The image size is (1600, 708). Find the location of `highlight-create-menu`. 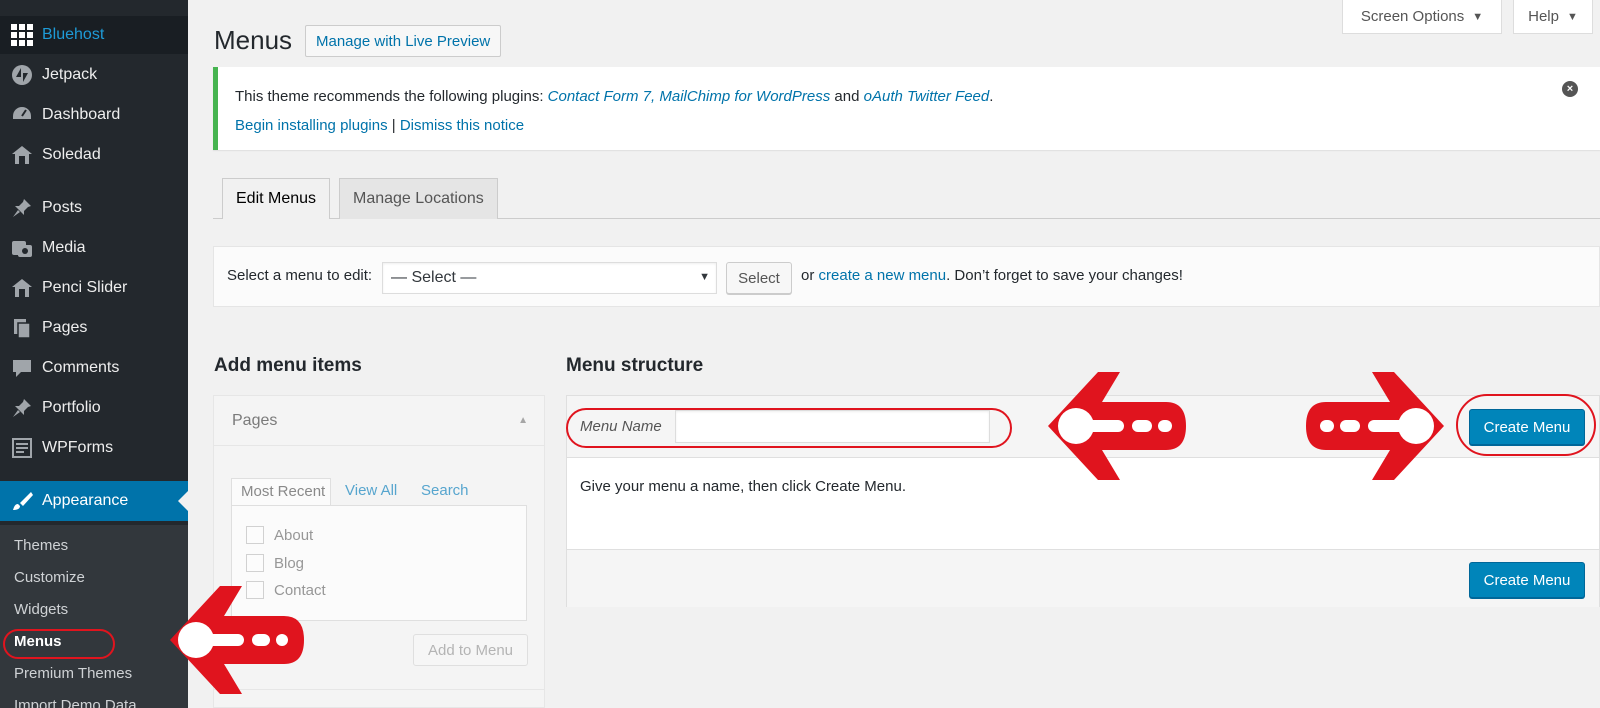

highlight-create-menu is located at coordinates (1526, 425).